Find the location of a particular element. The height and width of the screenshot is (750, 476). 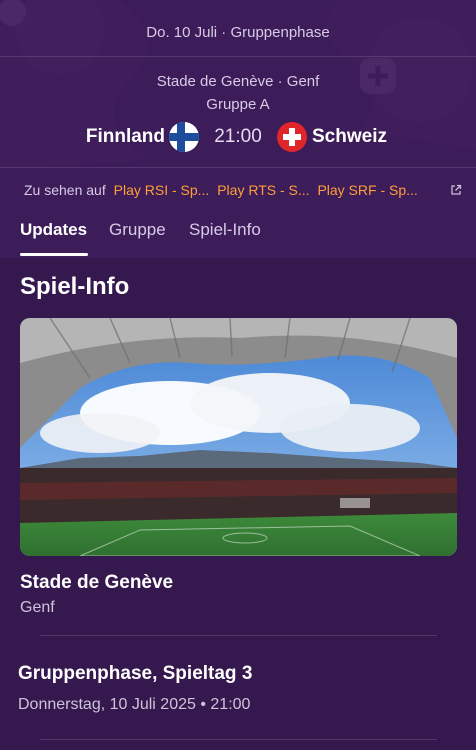

active-tab-indicator is located at coordinates (54, 254).